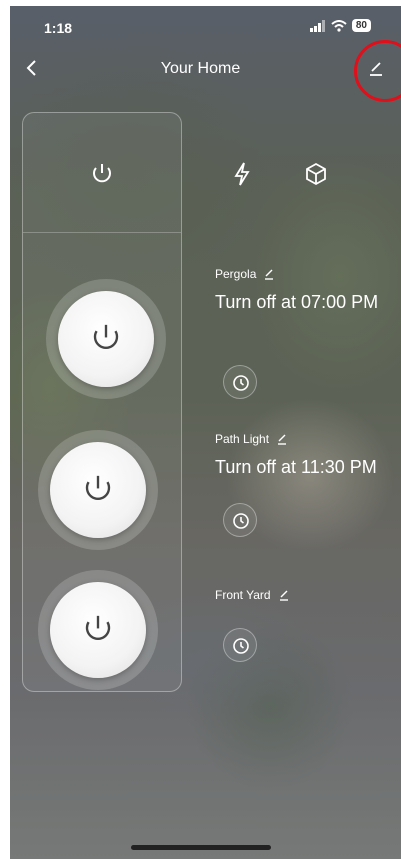 This screenshot has height=859, width=401. What do you see at coordinates (316, 174) in the screenshot?
I see `cube-icon` at bounding box center [316, 174].